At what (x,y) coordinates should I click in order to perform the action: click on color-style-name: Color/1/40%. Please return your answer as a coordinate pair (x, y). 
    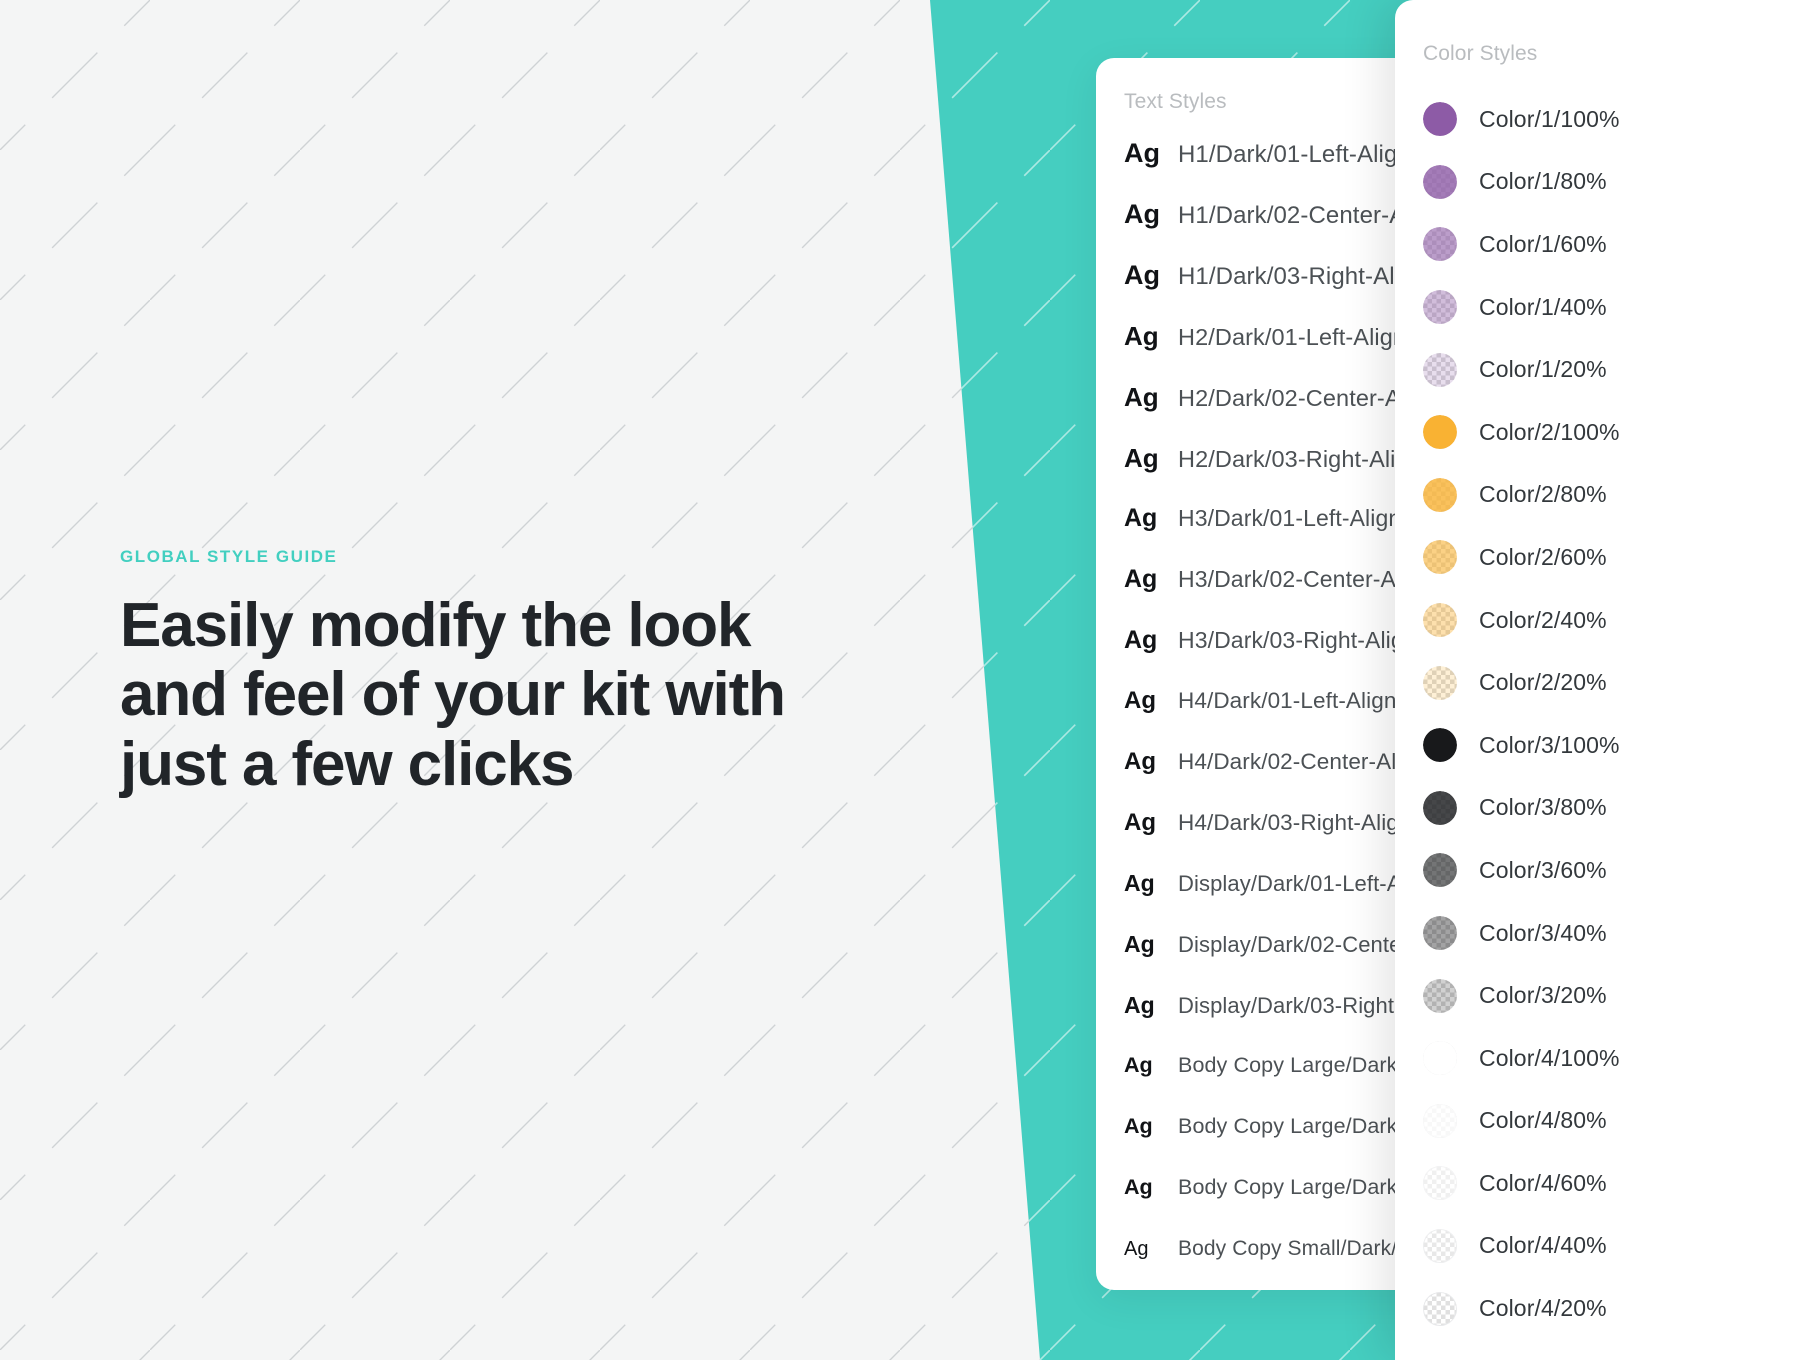
    Looking at the image, I should click on (1543, 306).